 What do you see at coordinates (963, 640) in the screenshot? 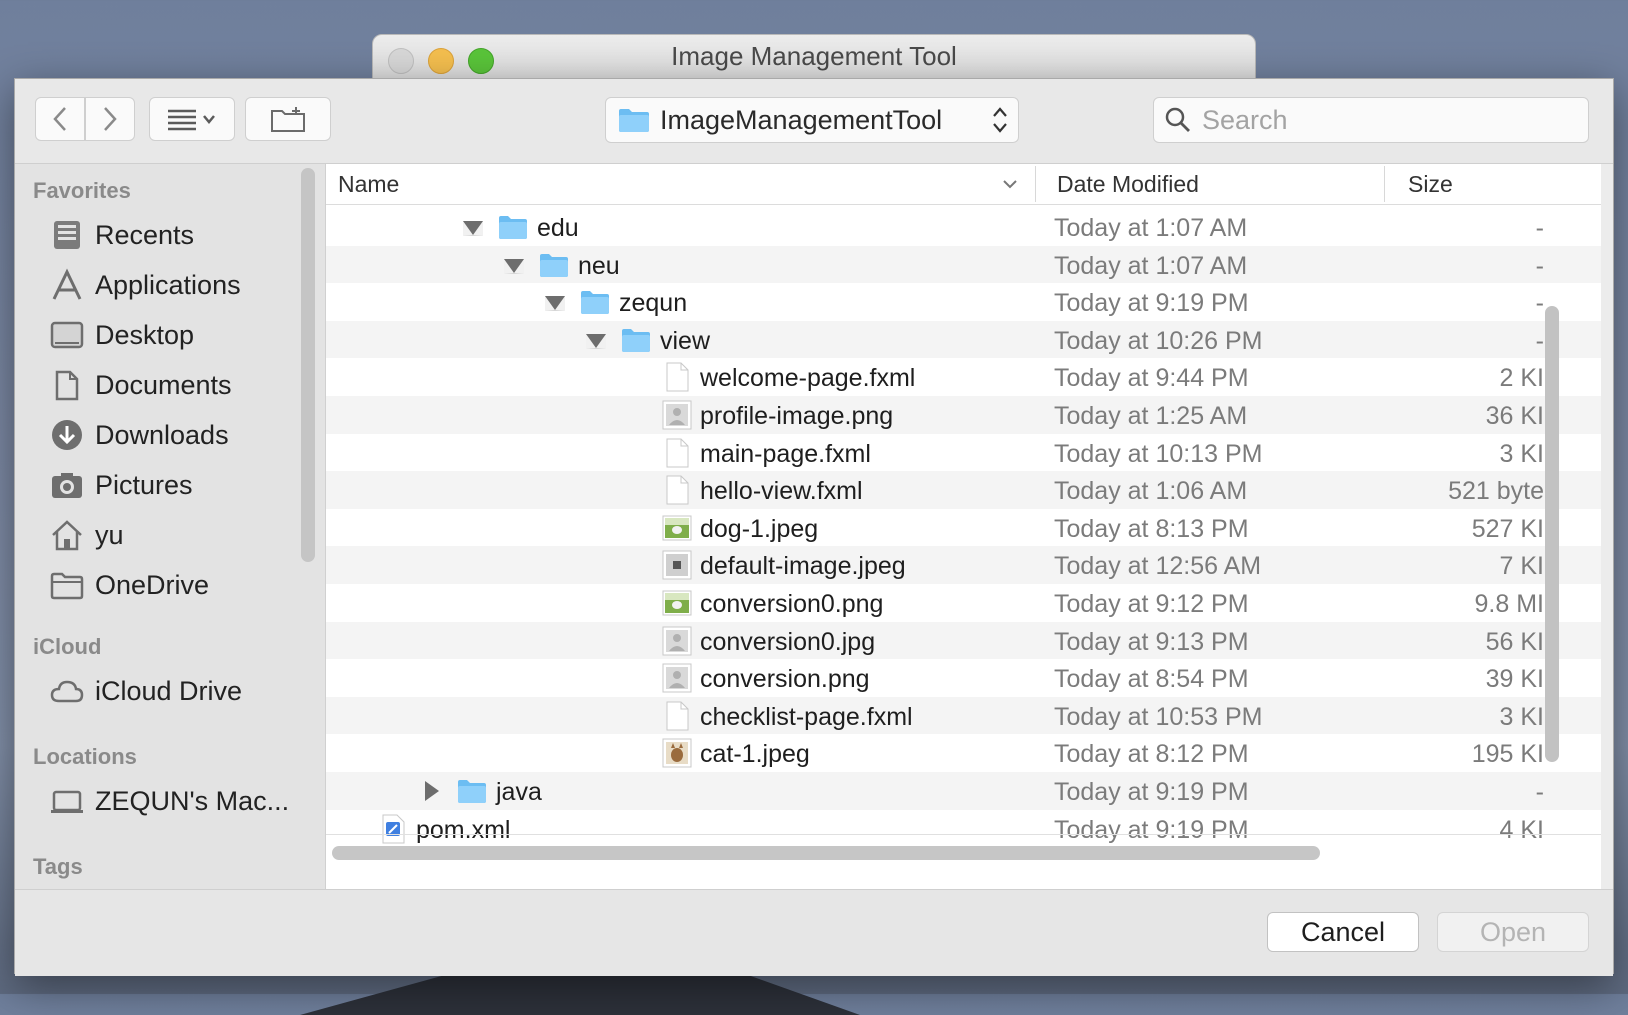
I see `file-row: conversion0.jpg Today at 9:13 PM 56 KI` at bounding box center [963, 640].